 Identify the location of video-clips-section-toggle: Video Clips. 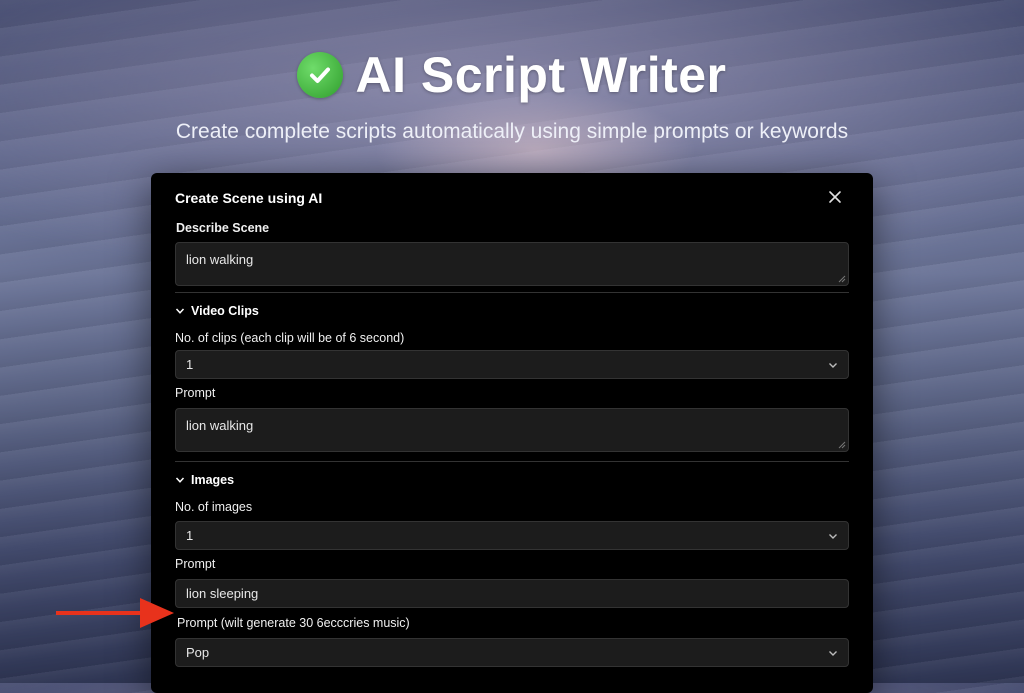
(217, 311).